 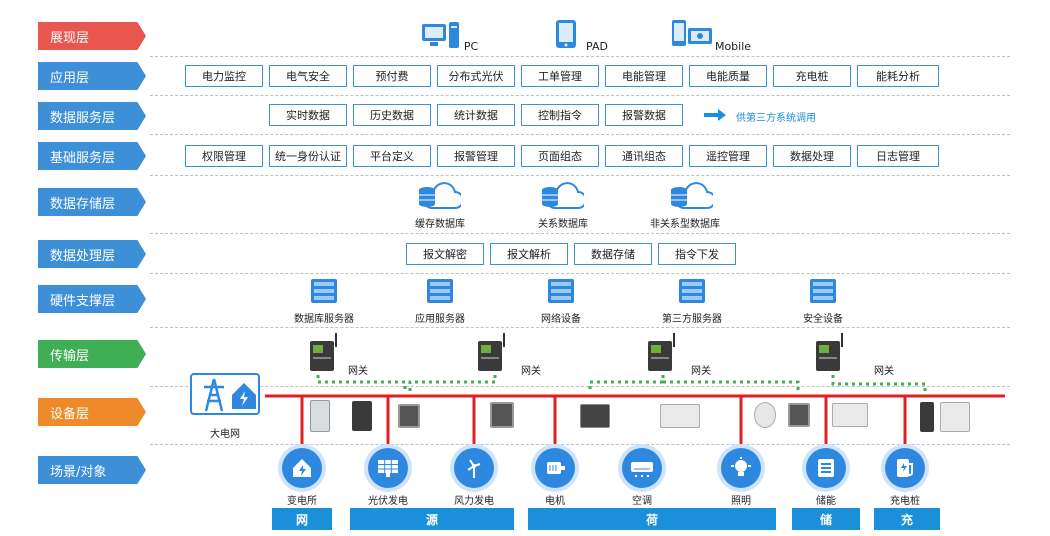 What do you see at coordinates (898, 76) in the screenshot?
I see `app-item: 能耗分析` at bounding box center [898, 76].